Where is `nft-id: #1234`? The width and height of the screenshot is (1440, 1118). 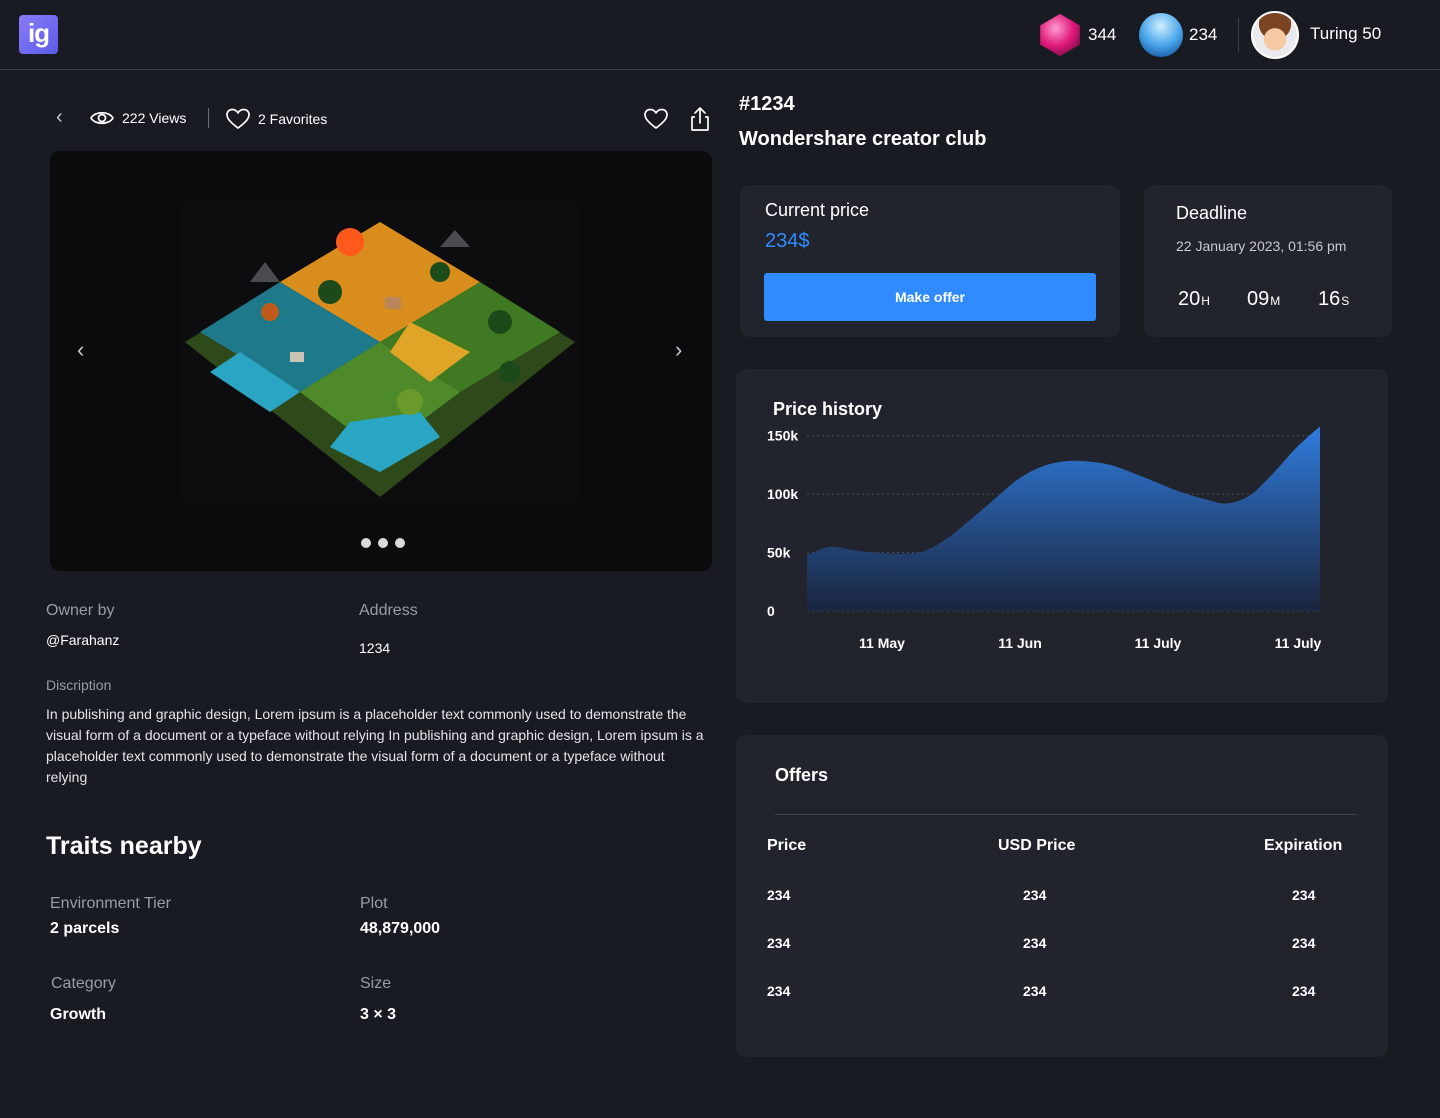 nft-id: #1234 is located at coordinates (767, 104).